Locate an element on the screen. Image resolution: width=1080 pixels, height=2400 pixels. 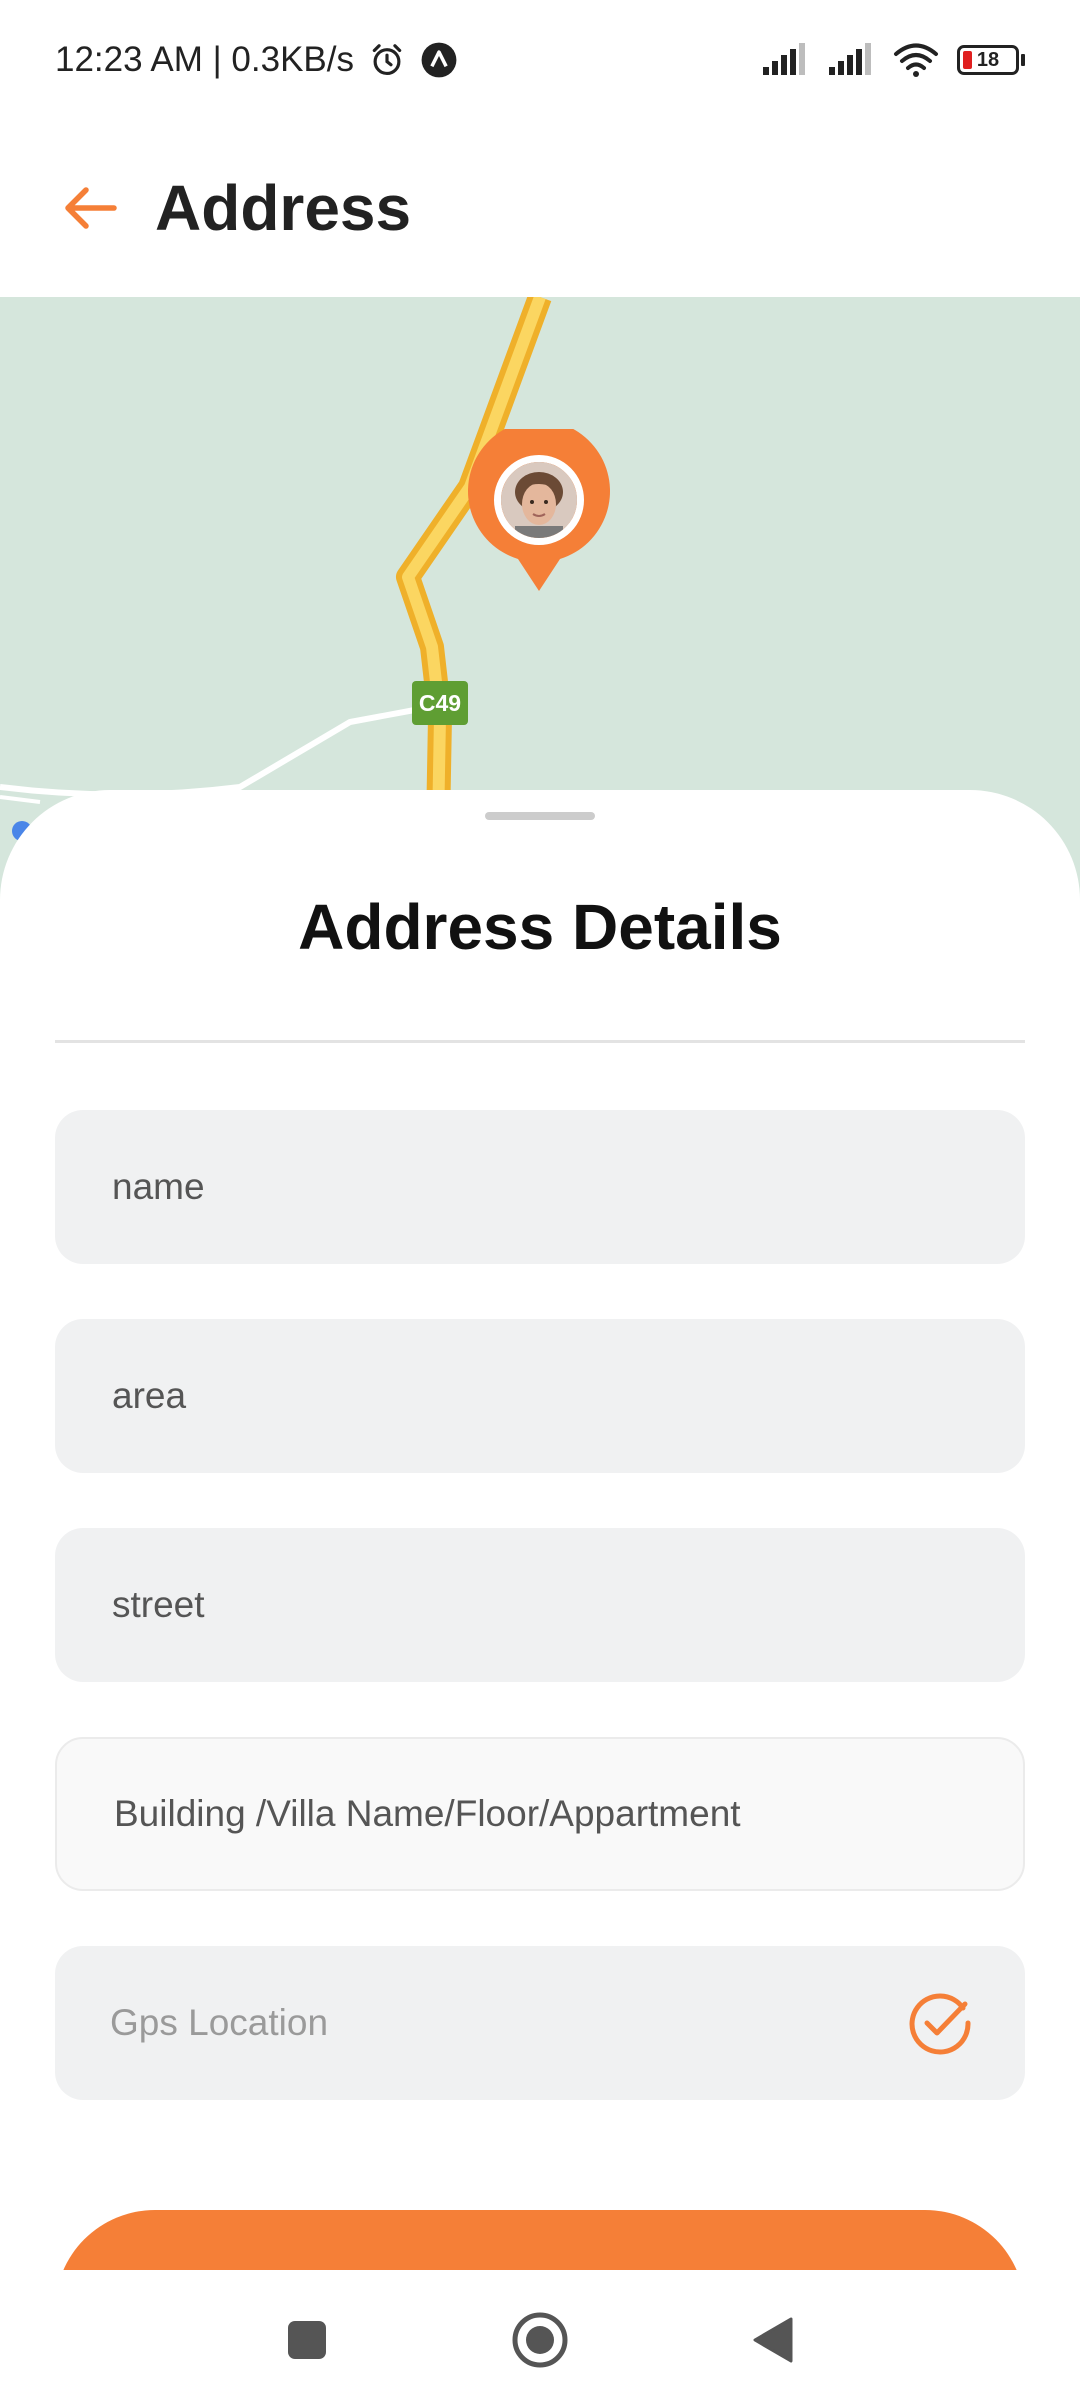
arrow-left-icon is located at coordinates (91, 207).